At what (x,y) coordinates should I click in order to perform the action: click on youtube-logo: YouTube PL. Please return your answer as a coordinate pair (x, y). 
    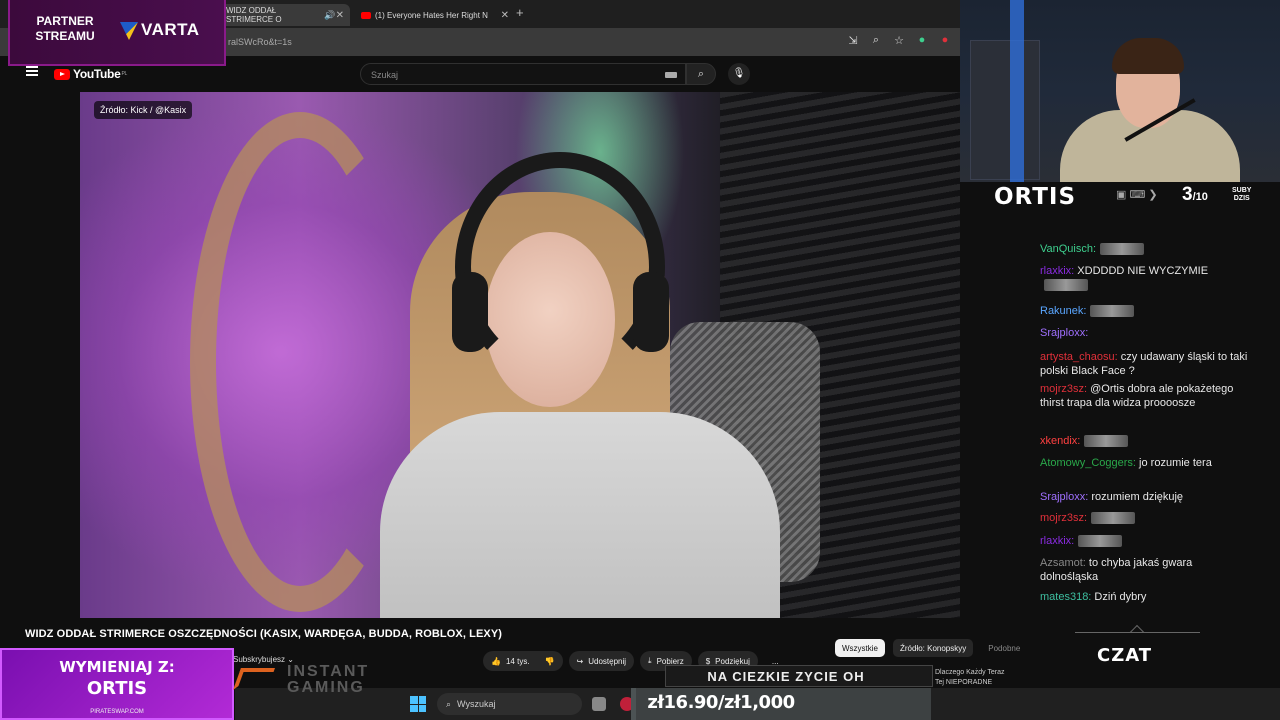
    Looking at the image, I should click on (90, 74).